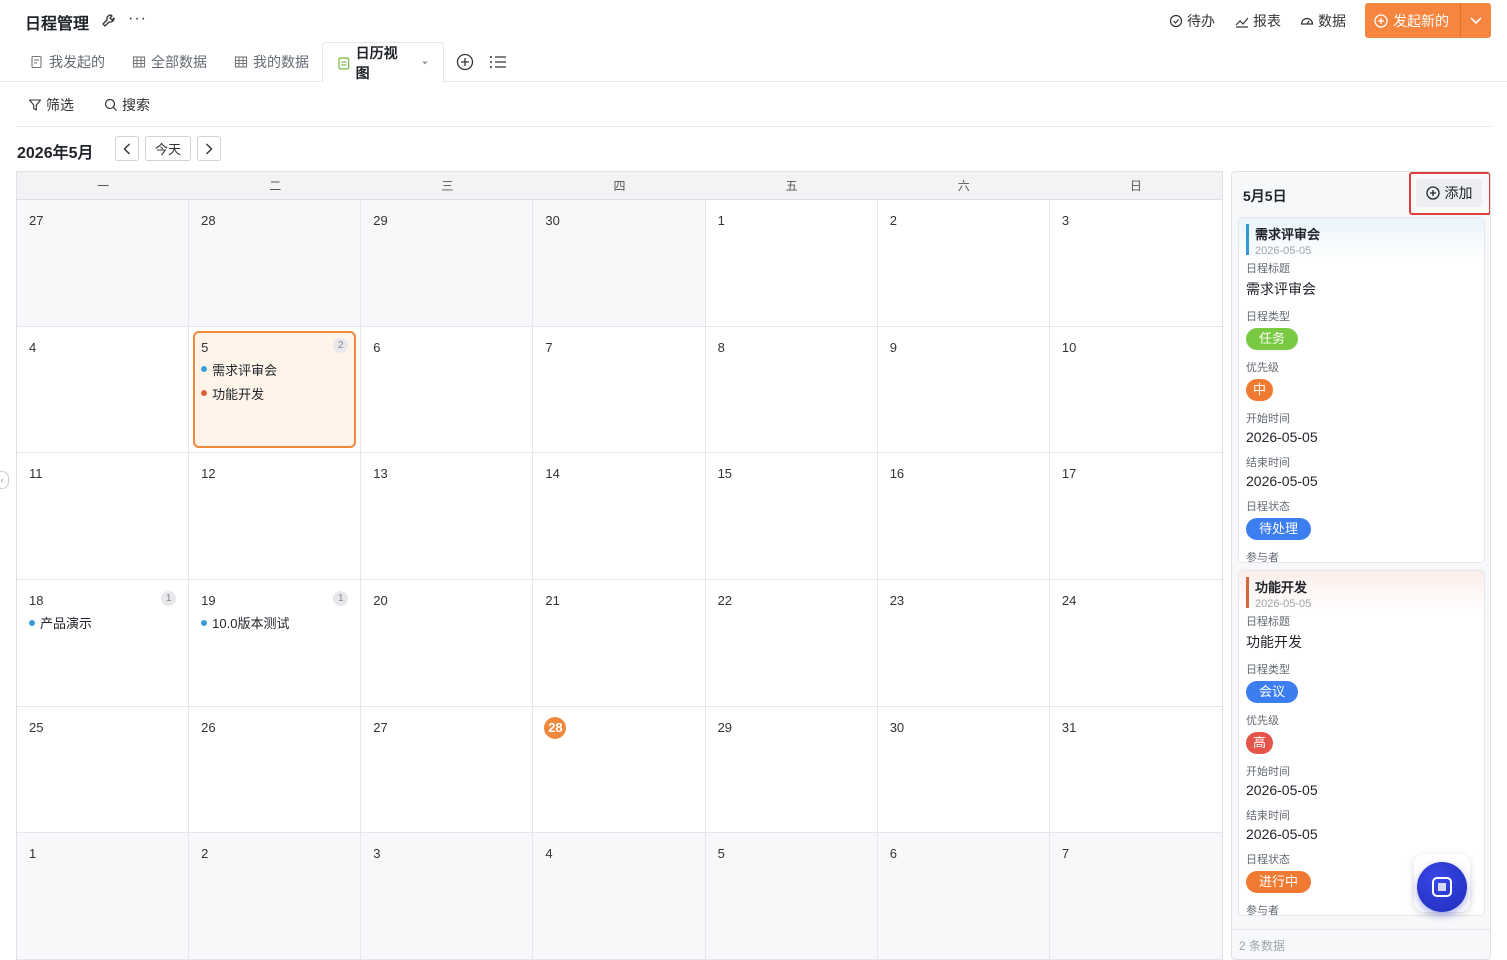 This screenshot has height=960, width=1507. Describe the element at coordinates (555, 727) in the screenshot. I see `today-date-number: 28` at that location.